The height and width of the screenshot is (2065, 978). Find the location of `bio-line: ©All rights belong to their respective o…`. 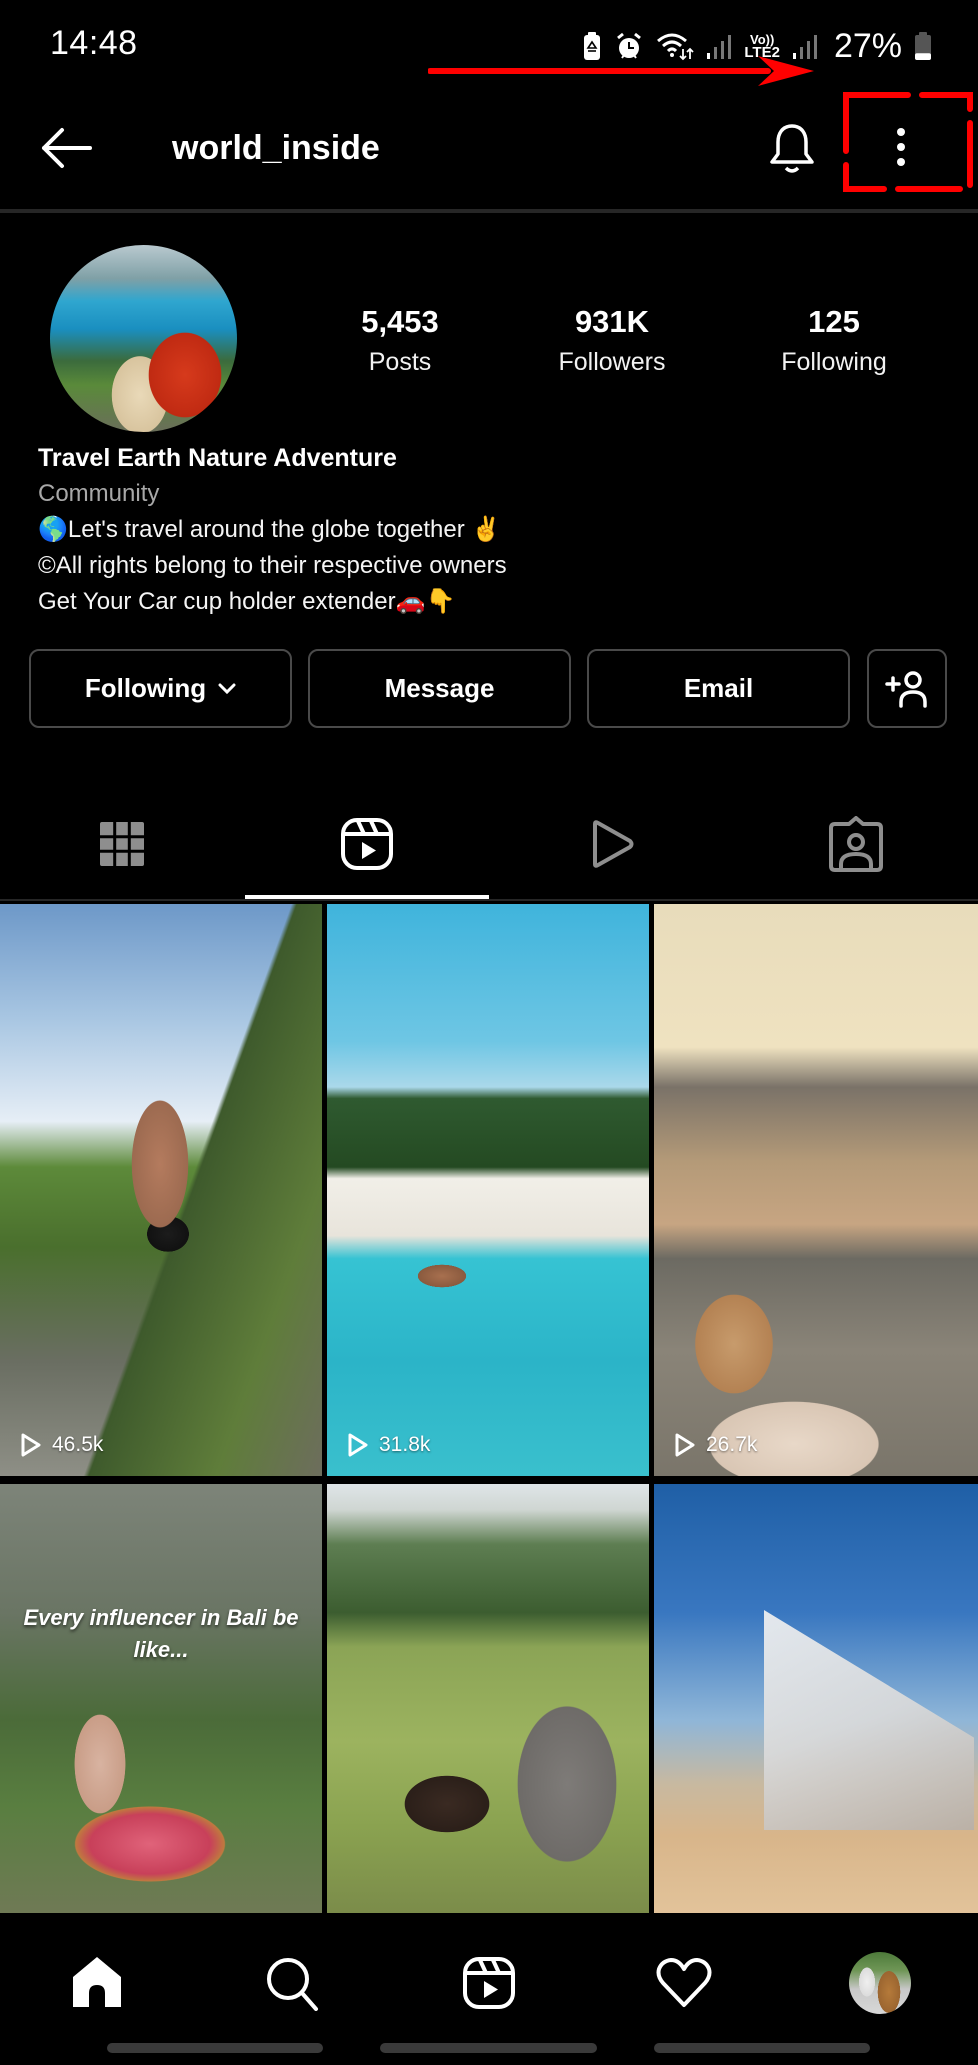

bio-line: ©All rights belong to their respective o… is located at coordinates (272, 565).